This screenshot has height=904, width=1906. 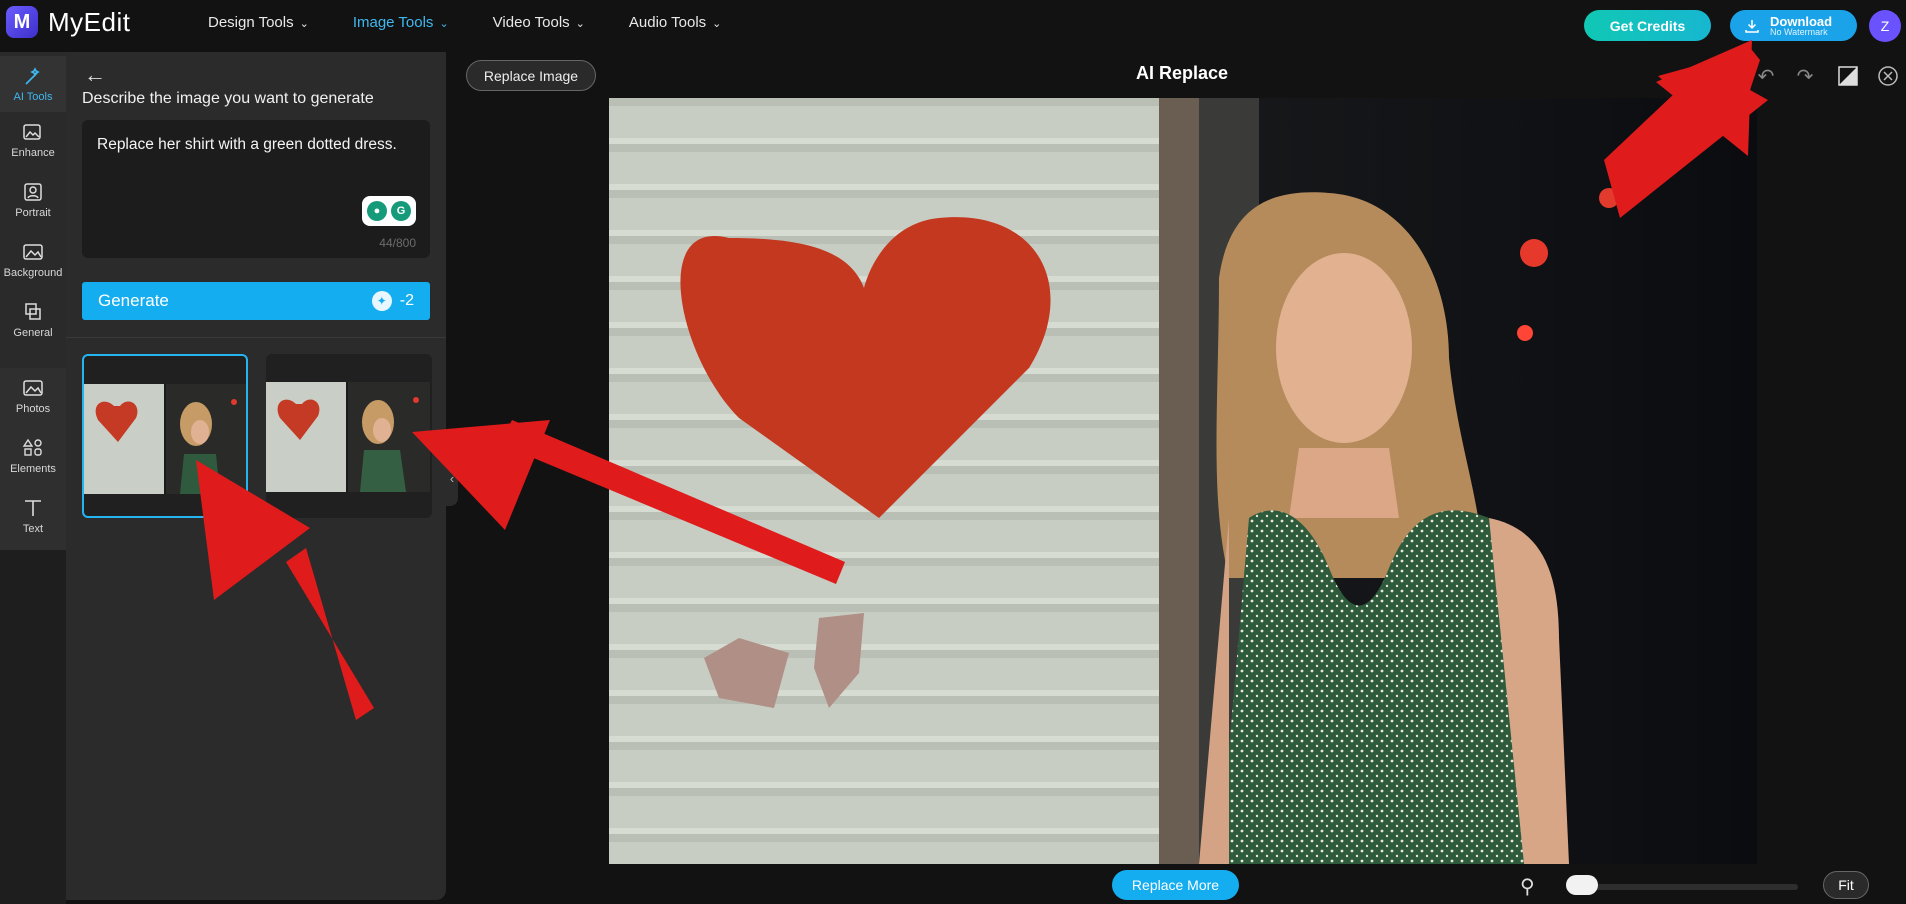 I want to click on nav-design-tools: Design Tools ⌄, so click(x=258, y=22).